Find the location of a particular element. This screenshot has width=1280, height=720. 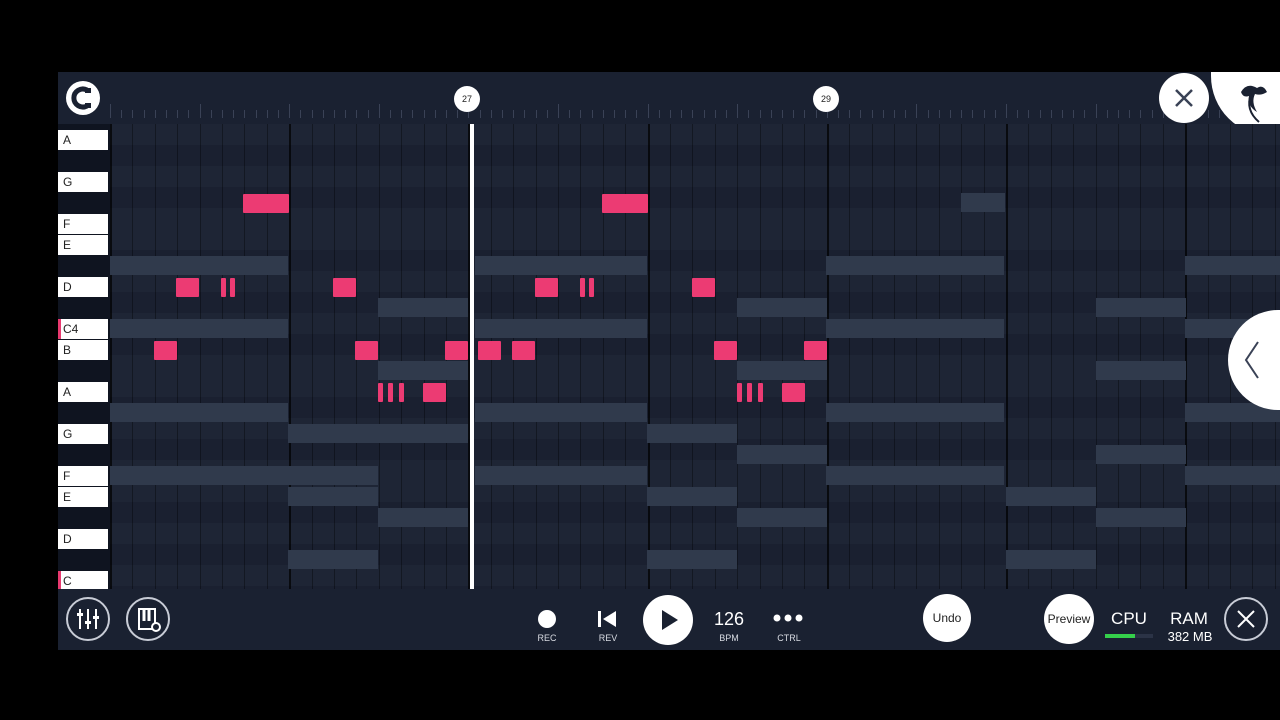

key-f-upper: F is located at coordinates (83, 224).